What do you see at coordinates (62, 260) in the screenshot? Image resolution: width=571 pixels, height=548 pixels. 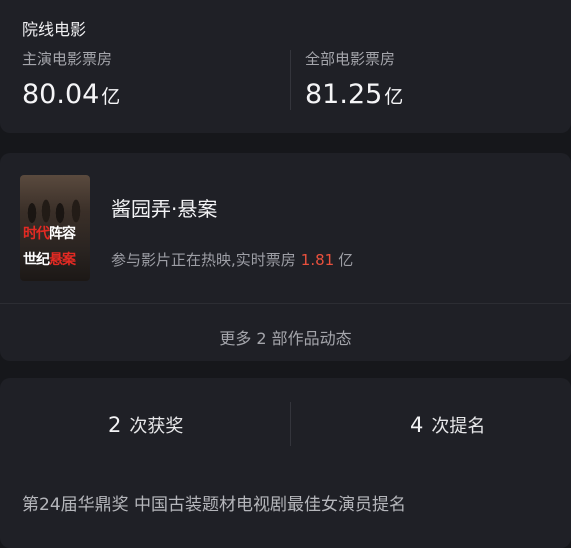 I see `poster-text-red-2: 悬案` at bounding box center [62, 260].